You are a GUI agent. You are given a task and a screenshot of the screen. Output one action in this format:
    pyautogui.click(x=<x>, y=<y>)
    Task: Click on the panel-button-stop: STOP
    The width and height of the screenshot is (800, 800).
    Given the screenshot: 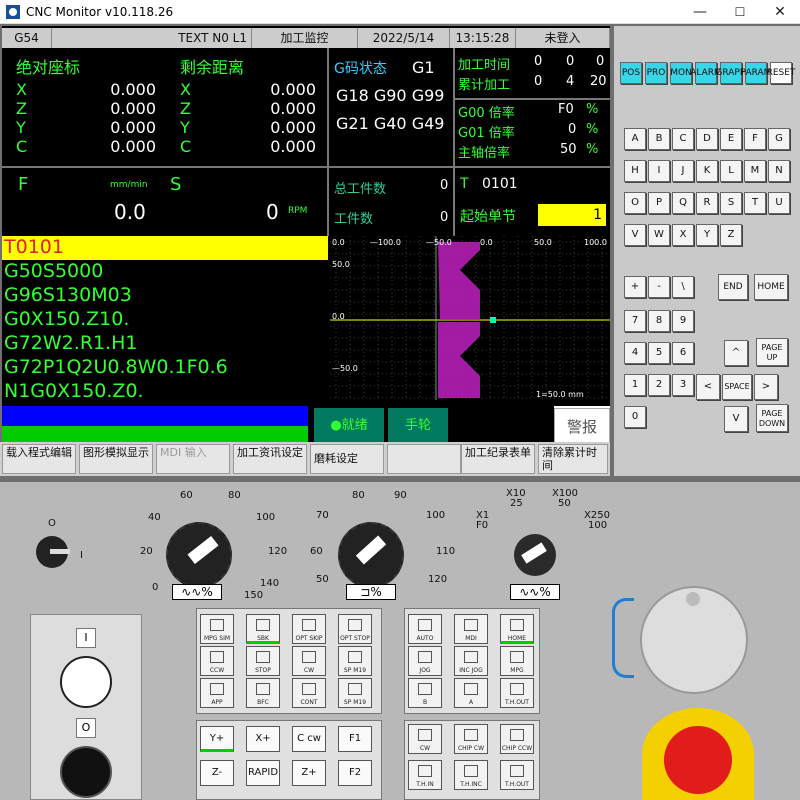 What is the action you would take?
    pyautogui.click(x=263, y=661)
    